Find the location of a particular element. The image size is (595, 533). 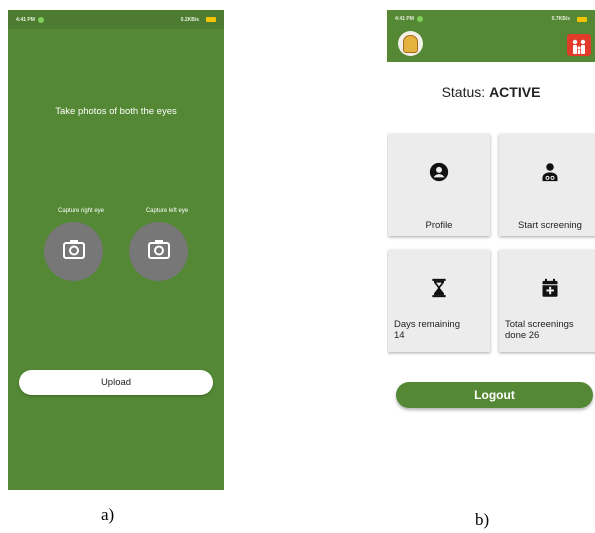

account-circle-icon is located at coordinates (439, 172).